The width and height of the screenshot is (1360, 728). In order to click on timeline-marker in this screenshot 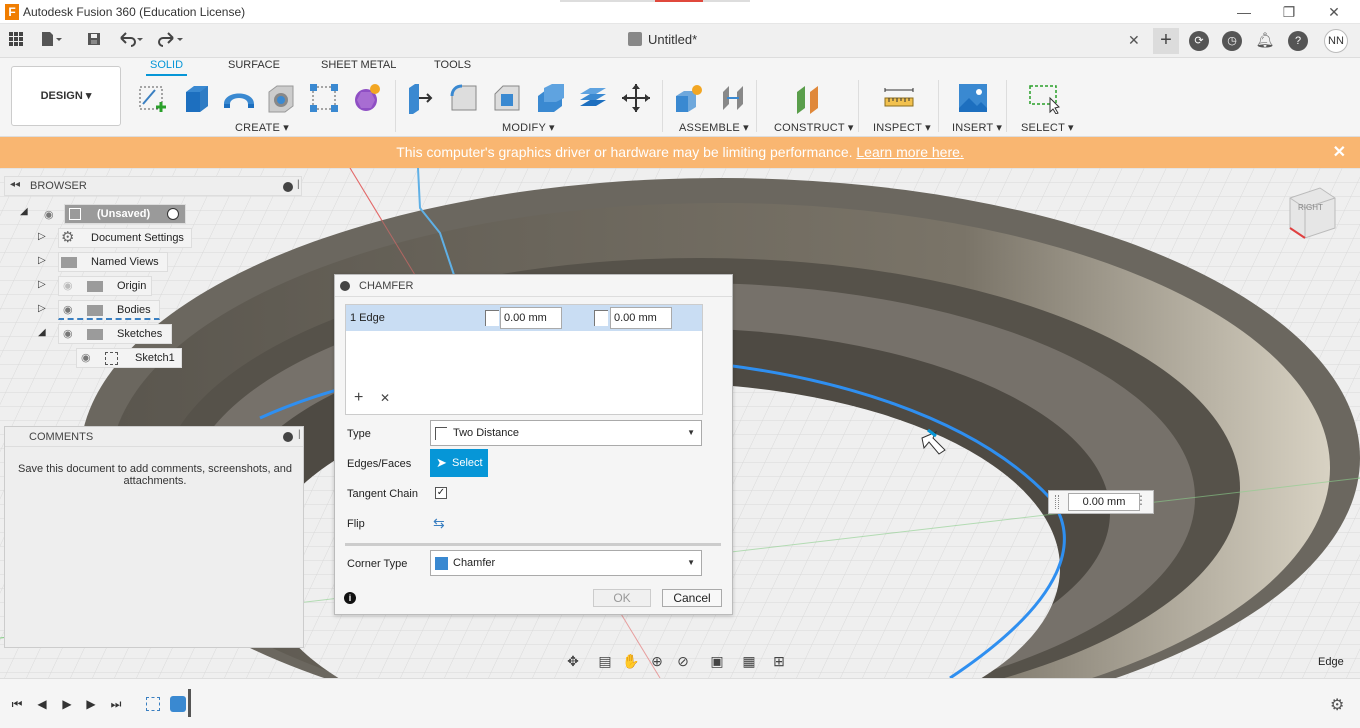, I will do `click(189, 703)`.